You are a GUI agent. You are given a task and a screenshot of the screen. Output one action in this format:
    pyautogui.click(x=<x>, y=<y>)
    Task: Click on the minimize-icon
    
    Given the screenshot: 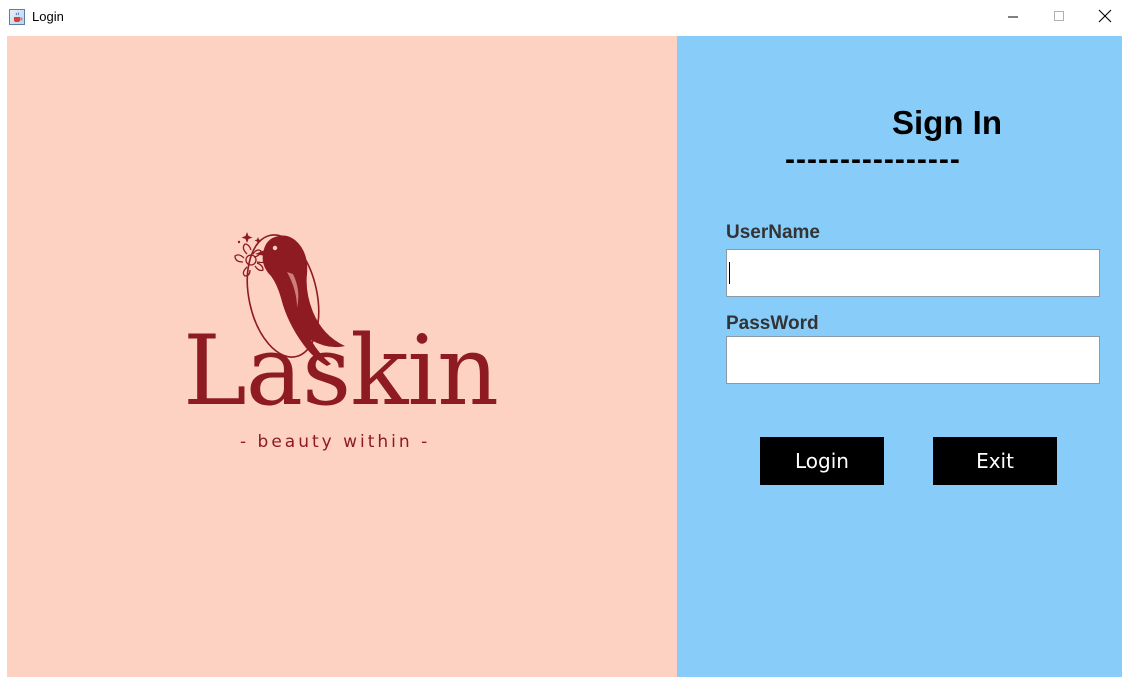 What is the action you would take?
    pyautogui.click(x=1013, y=17)
    